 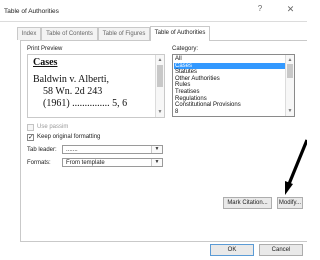 I want to click on use-passim-checkbox, so click(x=30, y=127).